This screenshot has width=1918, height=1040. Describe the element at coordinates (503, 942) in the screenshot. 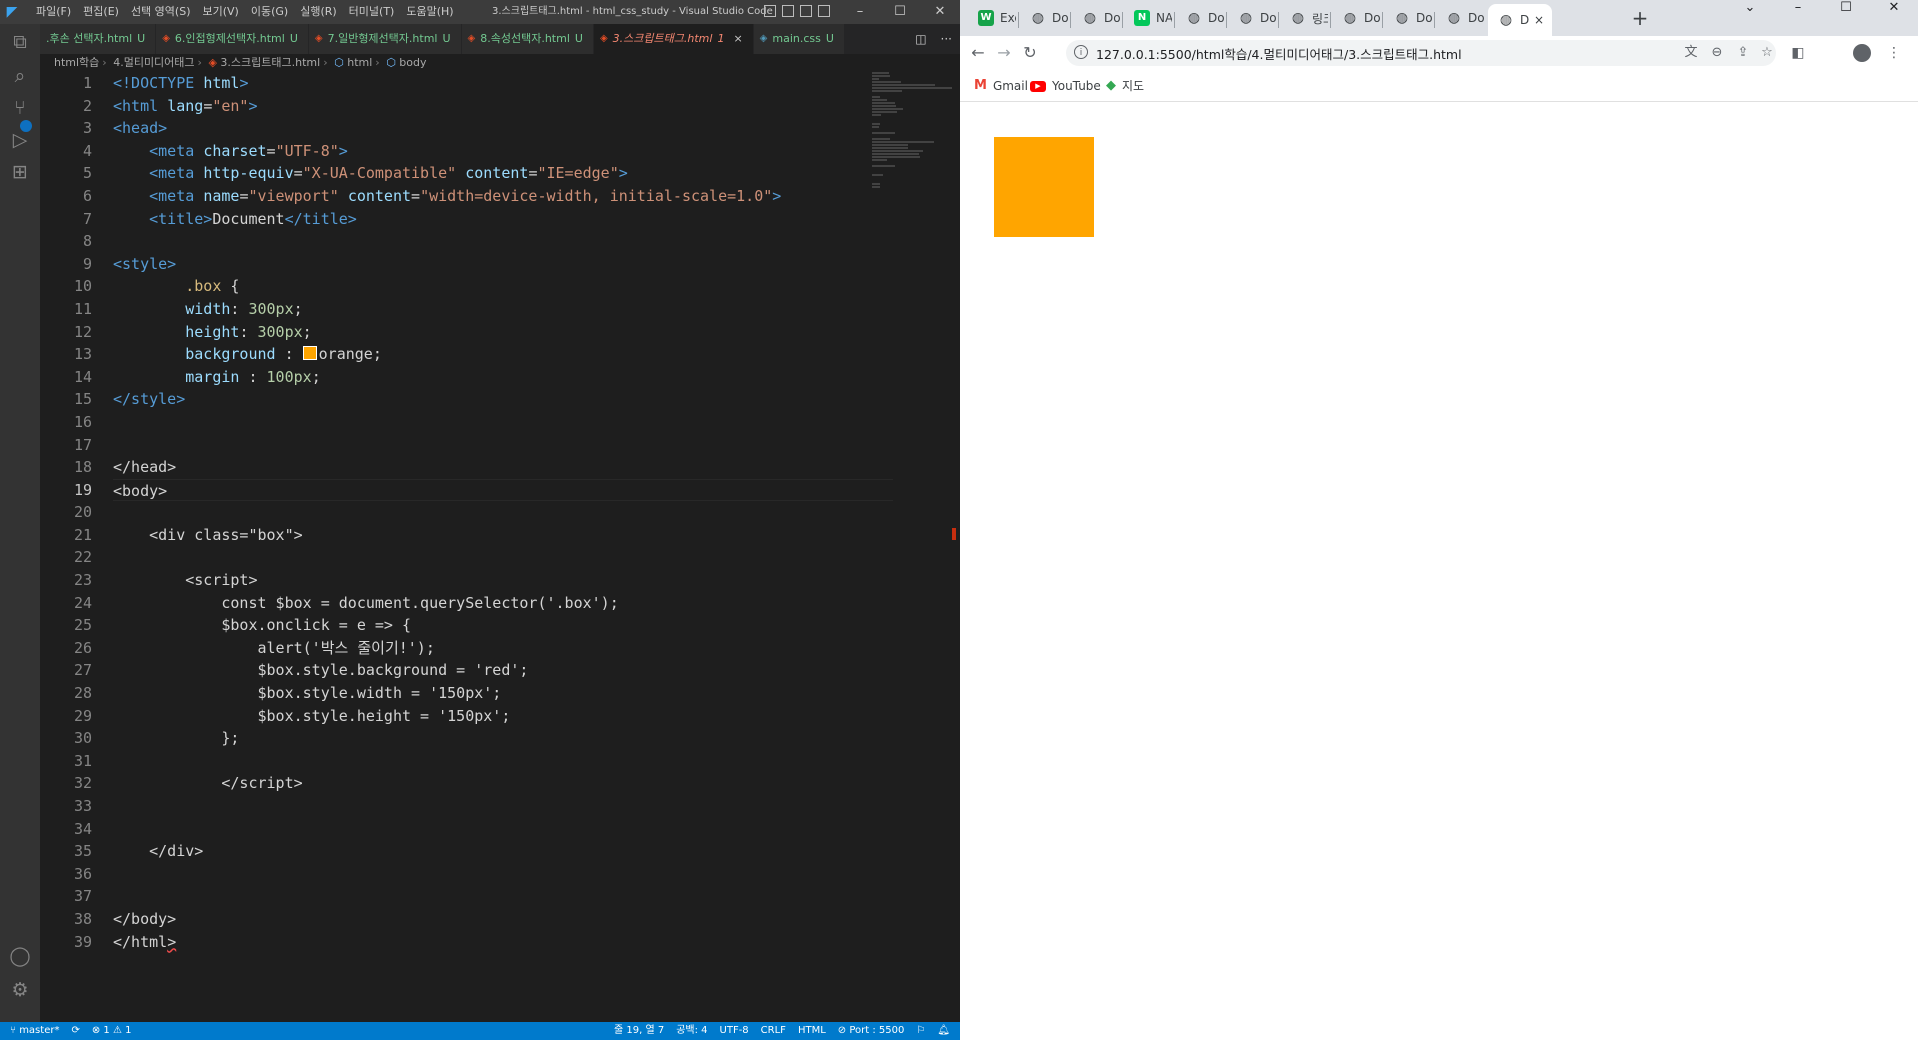

I see `code-line: </html>` at that location.